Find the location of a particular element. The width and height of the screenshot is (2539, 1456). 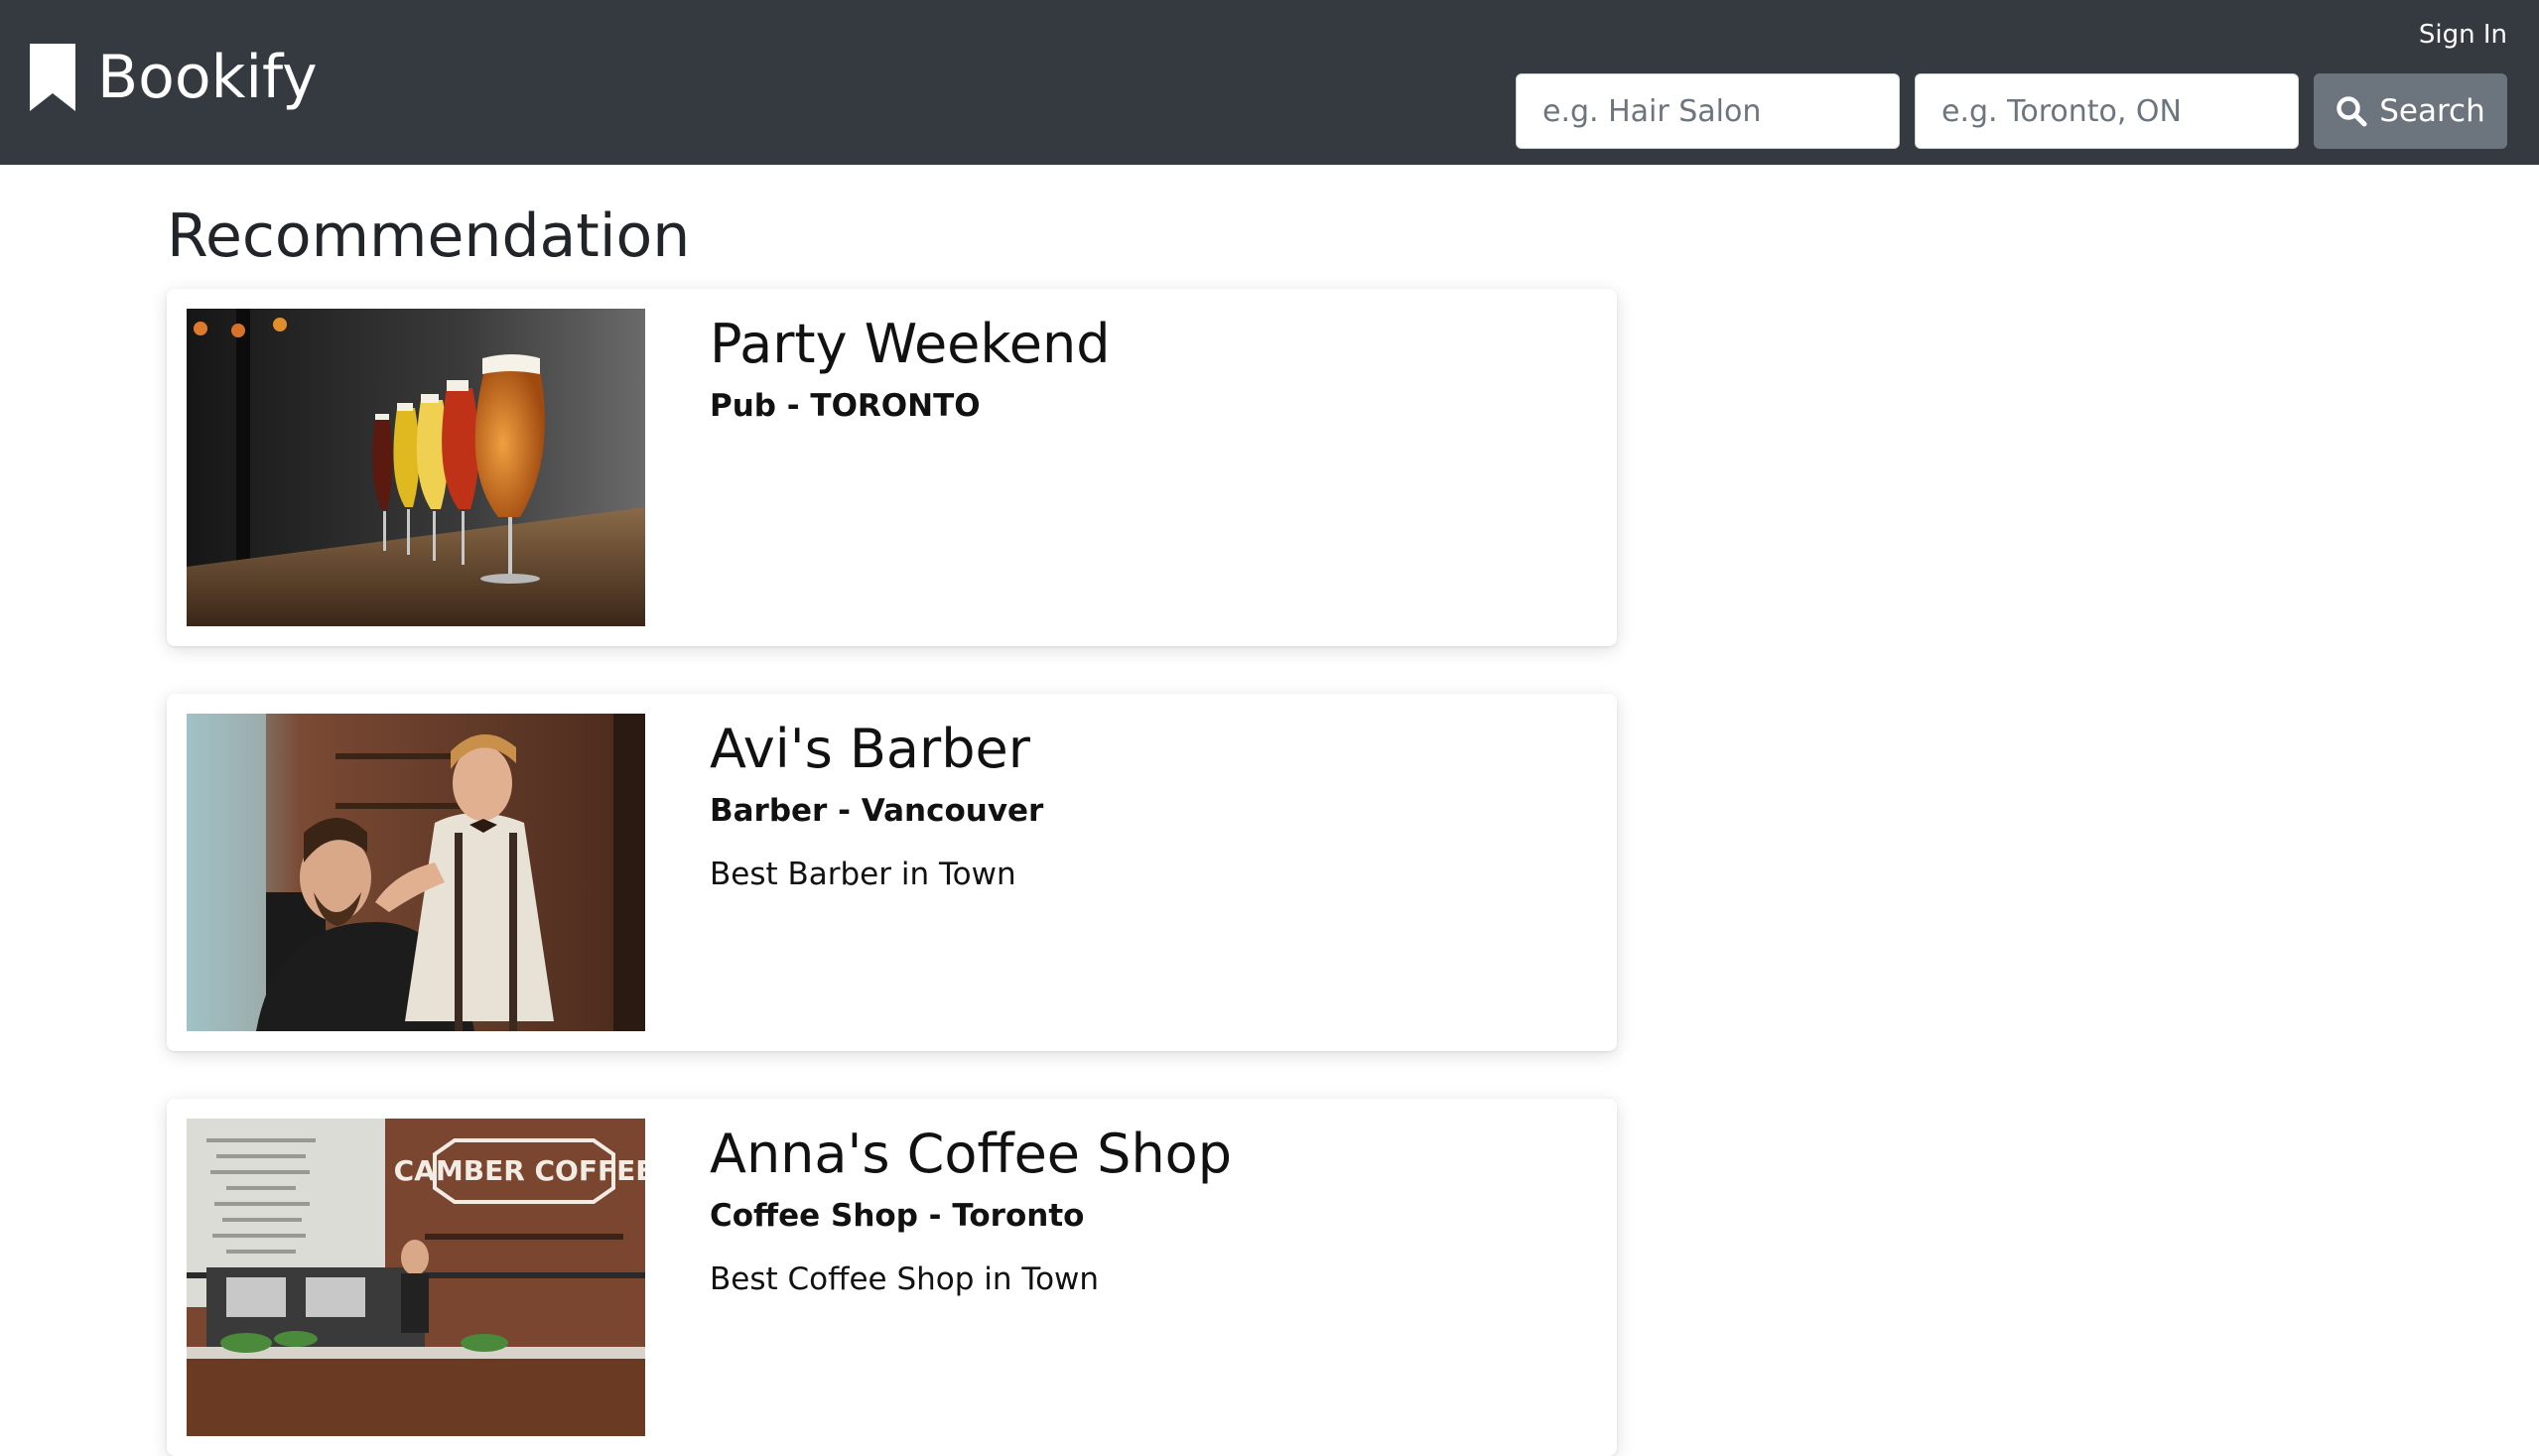

coffee-shop-photo: CAMBER COFFEE is located at coordinates (416, 1277).